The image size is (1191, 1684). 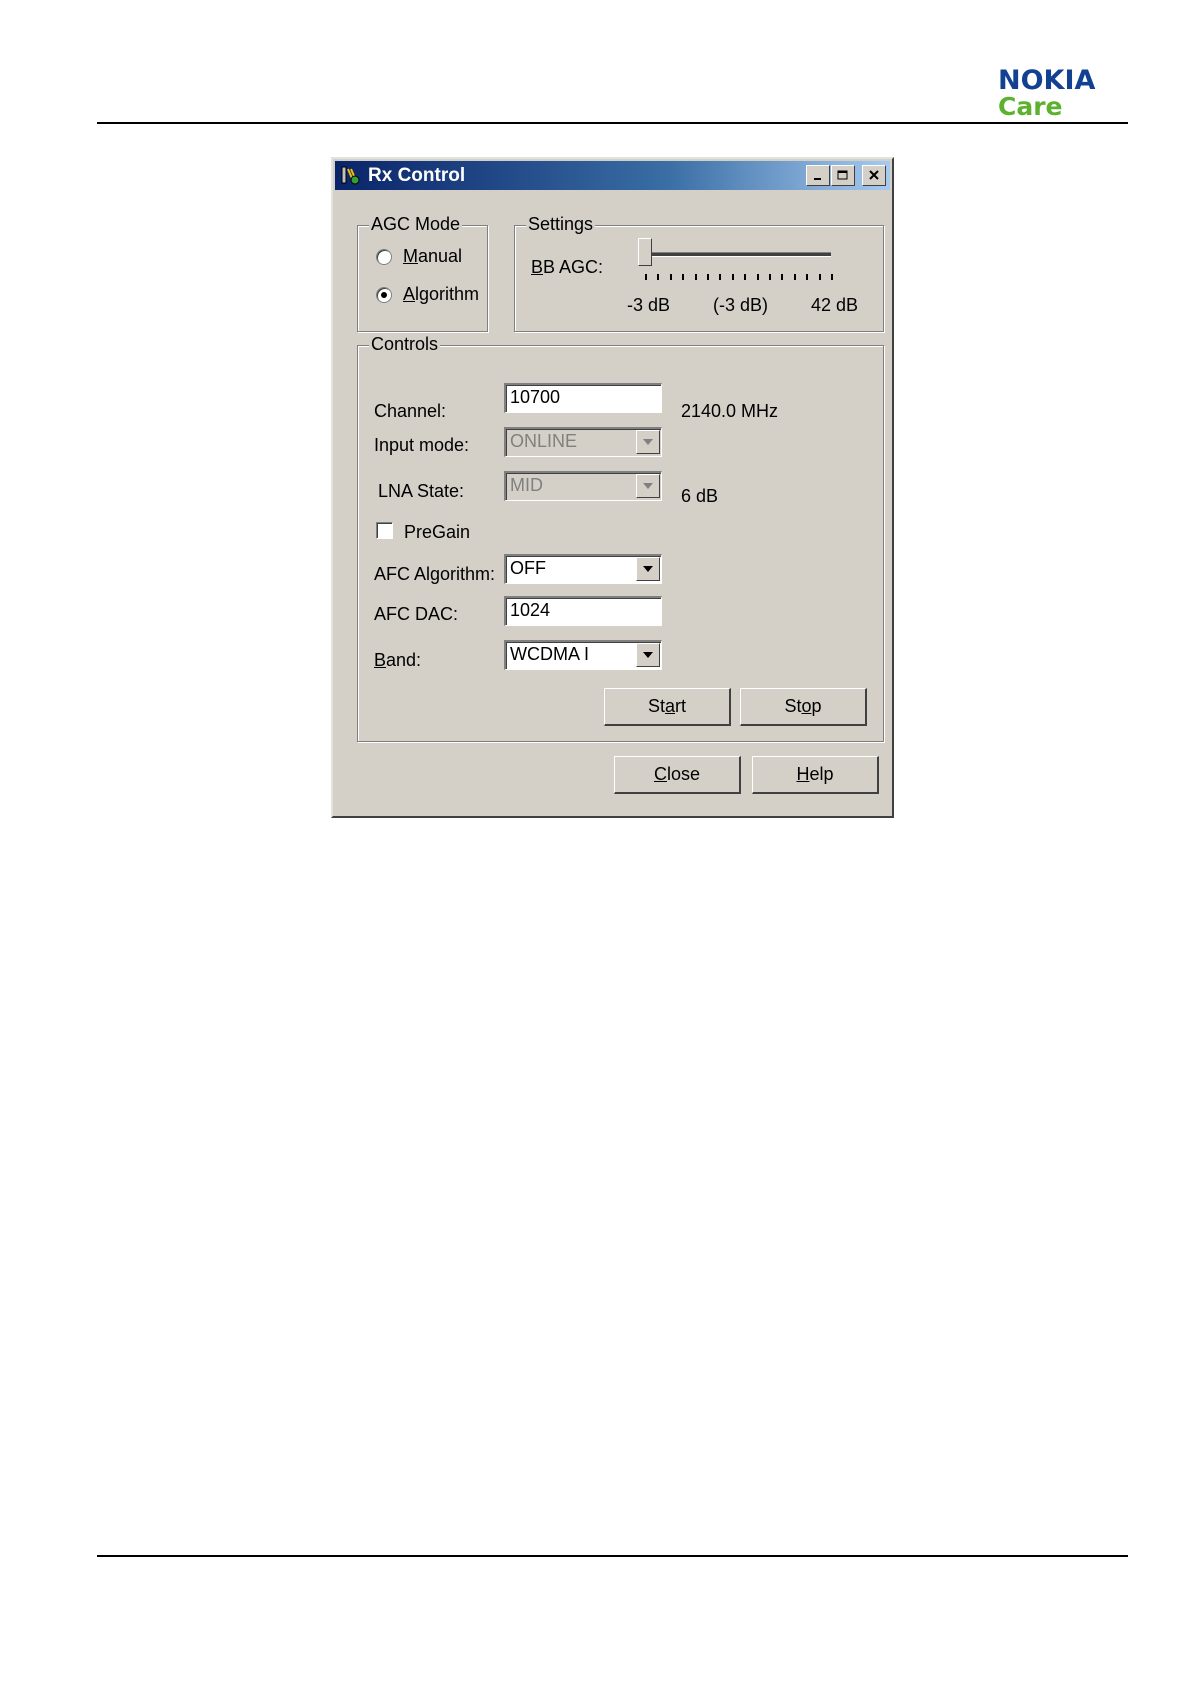 I want to click on band-select: WCDMA I, so click(x=583, y=655).